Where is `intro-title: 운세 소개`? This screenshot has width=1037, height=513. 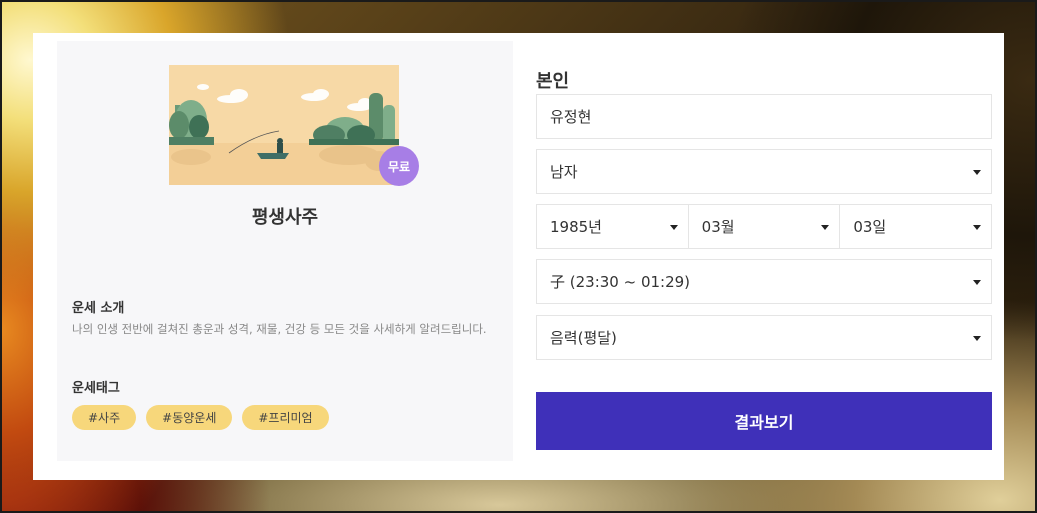 intro-title: 운세 소개 is located at coordinates (98, 308).